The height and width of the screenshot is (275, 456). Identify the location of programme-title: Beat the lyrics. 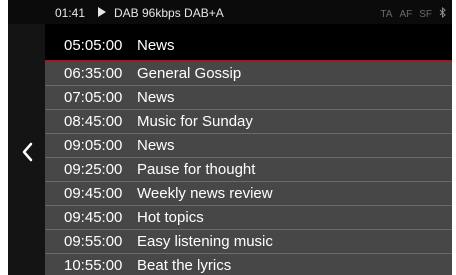
(184, 265).